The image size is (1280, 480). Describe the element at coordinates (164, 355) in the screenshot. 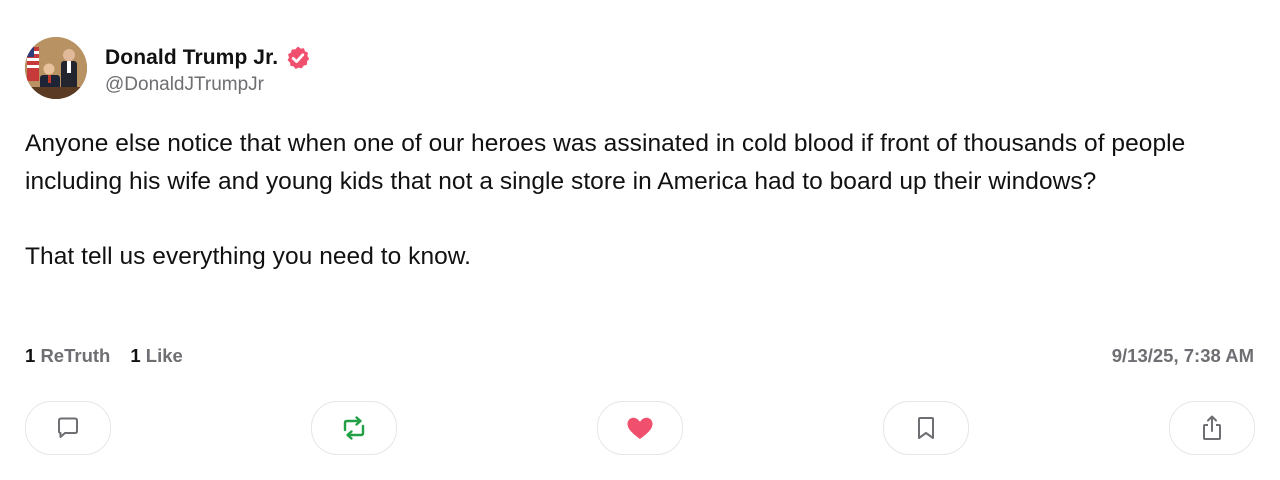

I see `like-label: Like` at that location.